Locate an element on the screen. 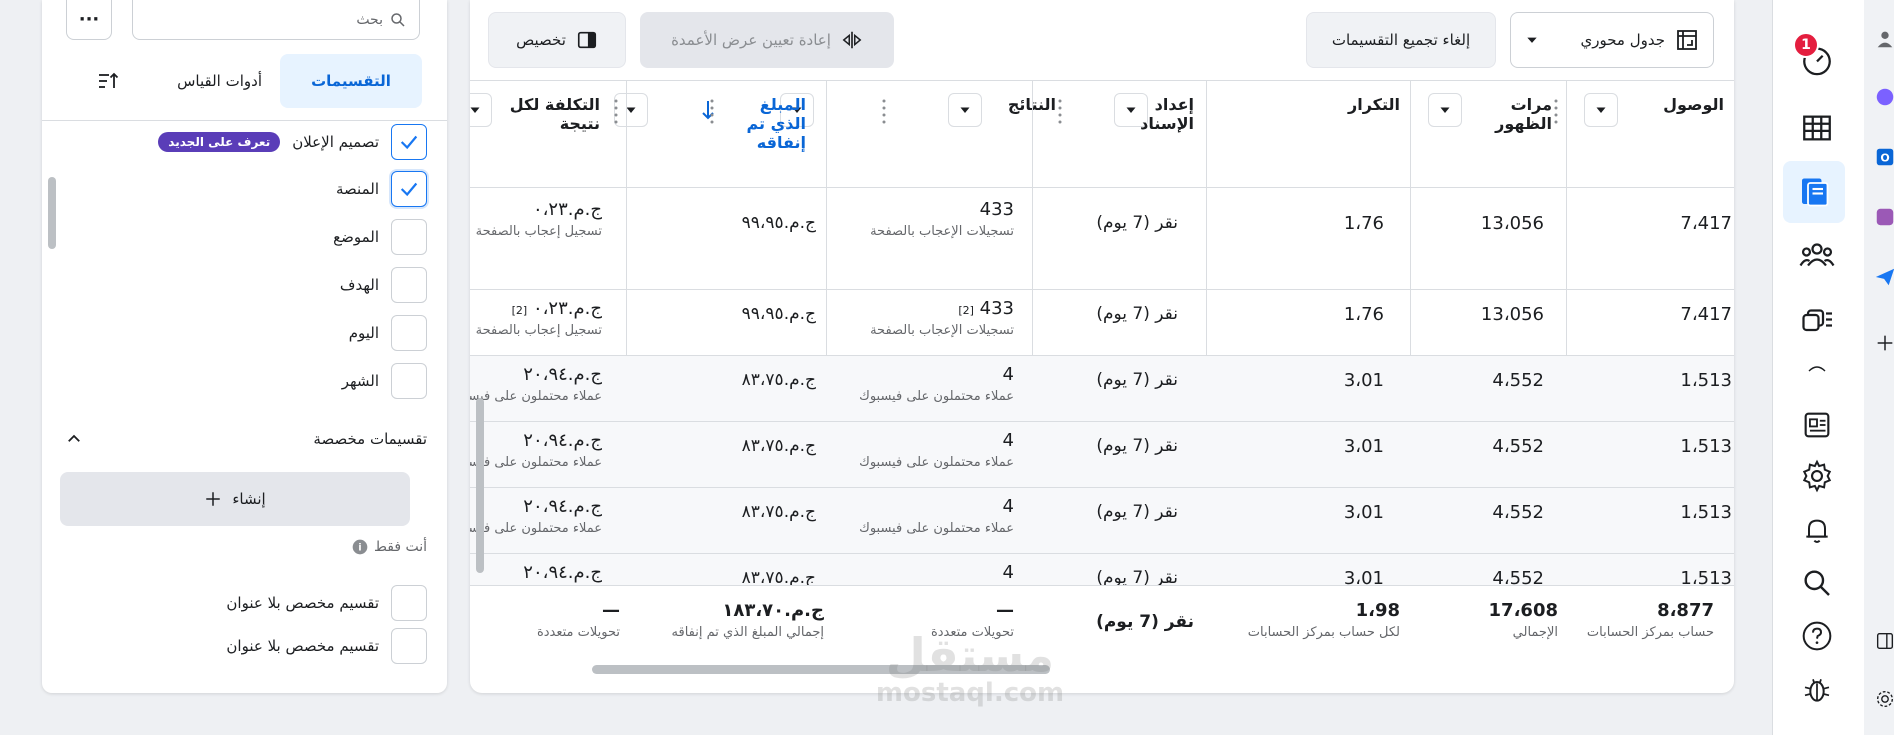  col-header-frequency: التكرار is located at coordinates (1325, 135).